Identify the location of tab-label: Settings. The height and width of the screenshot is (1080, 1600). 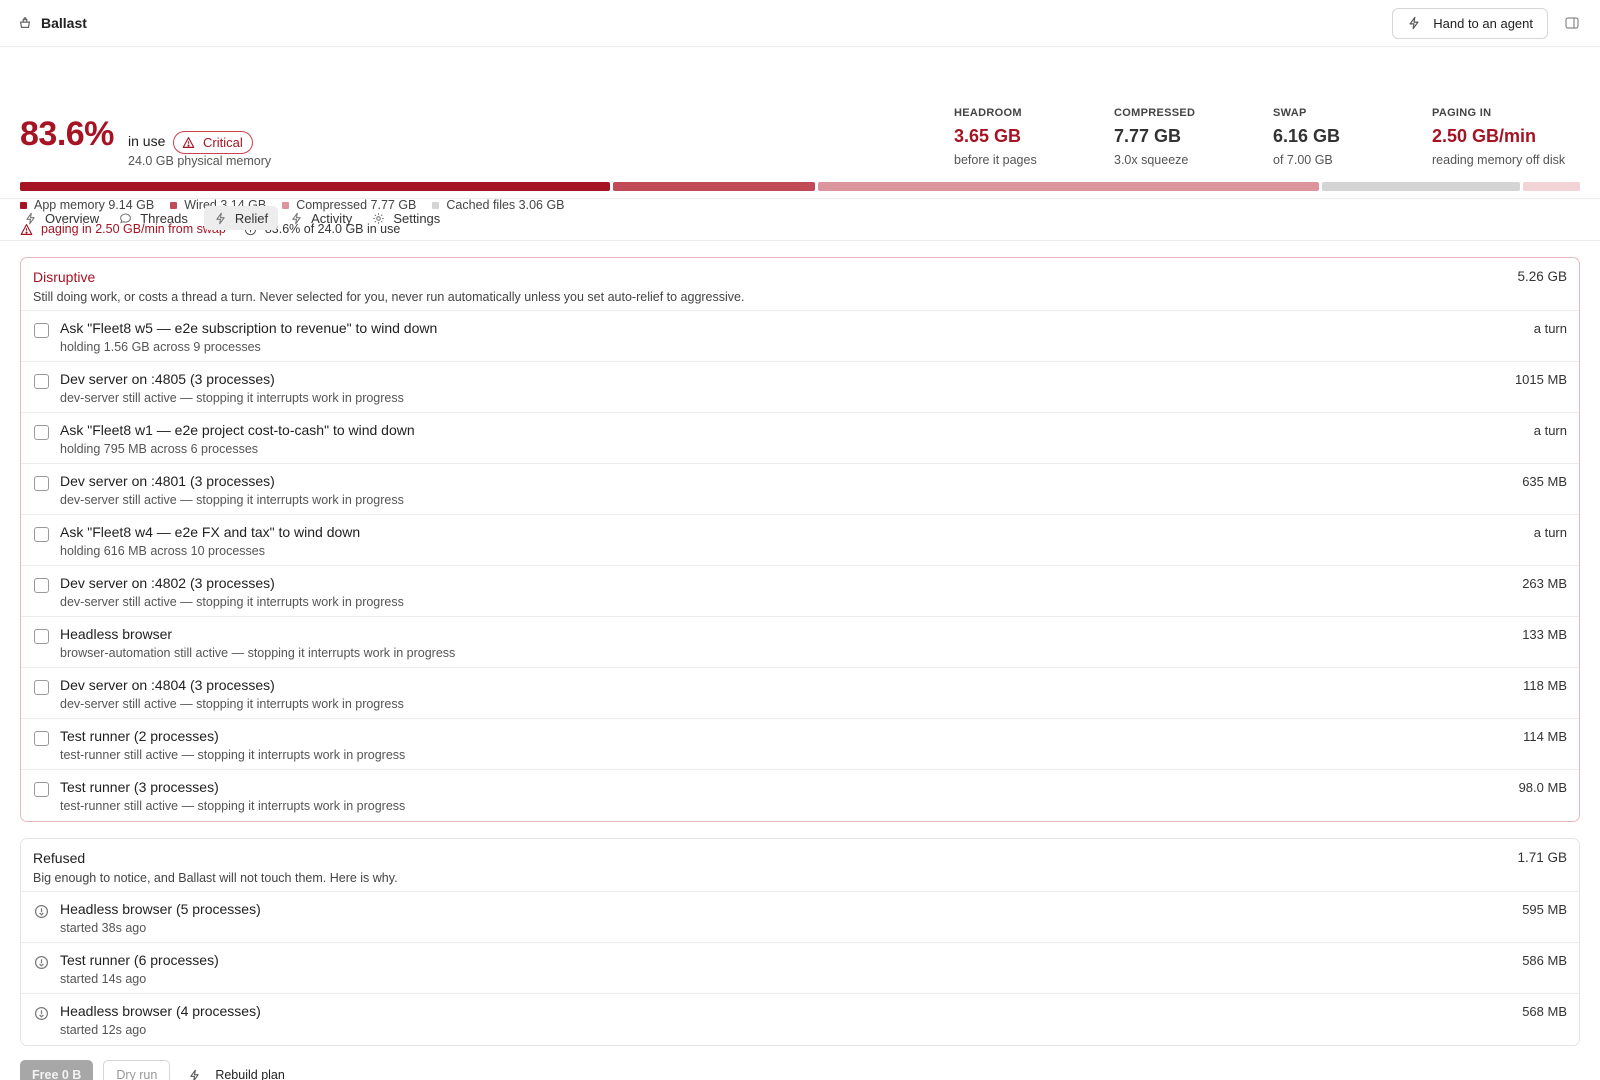
(417, 218).